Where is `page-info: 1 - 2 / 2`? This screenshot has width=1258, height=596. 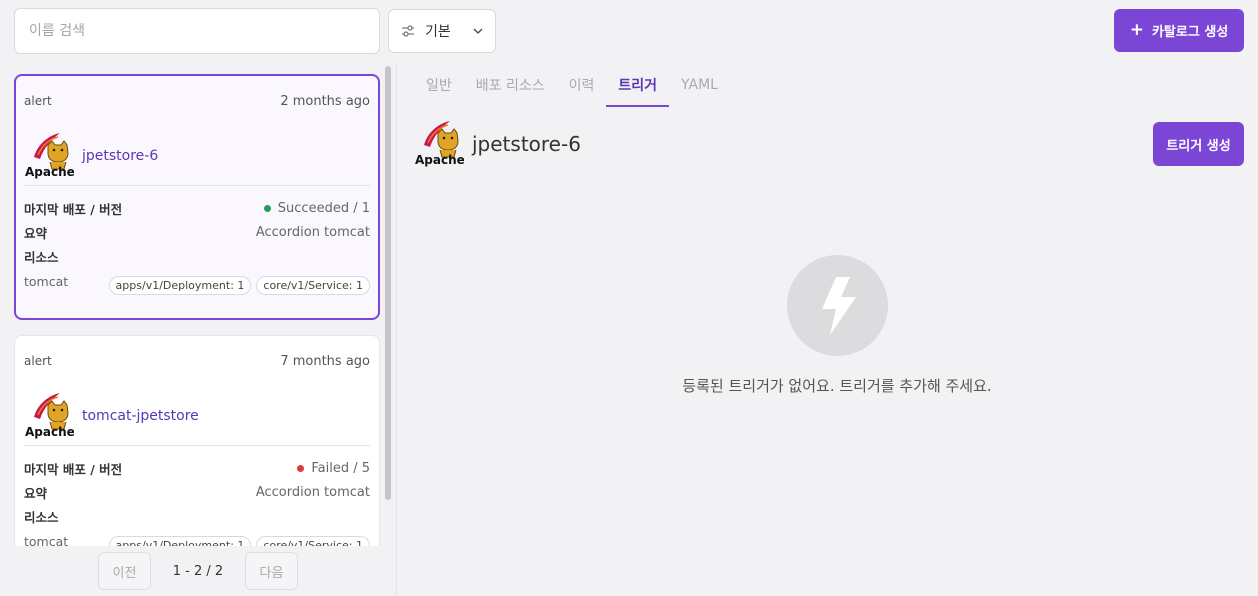
page-info: 1 - 2 / 2 is located at coordinates (198, 571).